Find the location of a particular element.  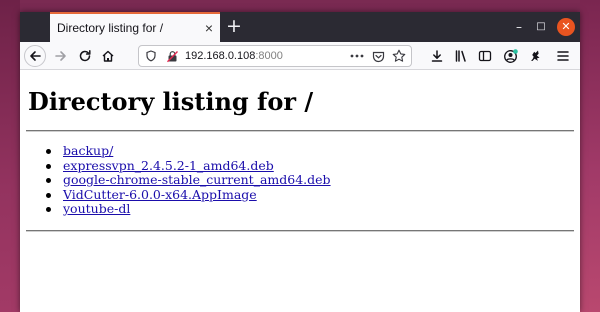

reload-icon is located at coordinates (85, 56).